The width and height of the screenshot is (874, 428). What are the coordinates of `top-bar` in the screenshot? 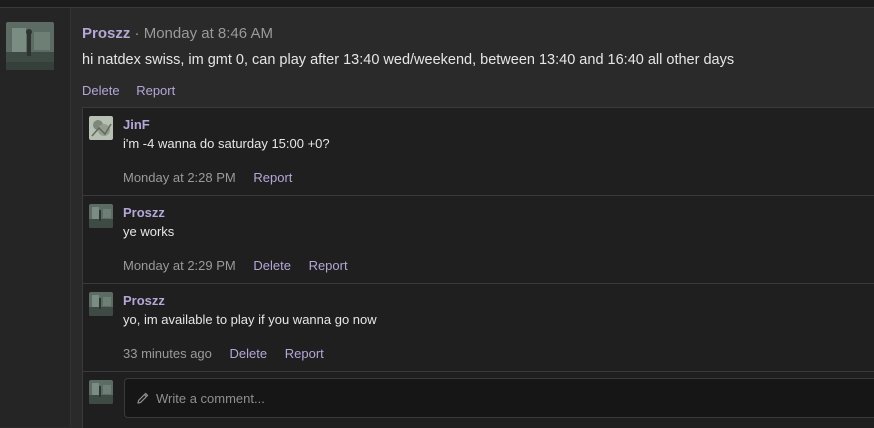 It's located at (437, 3).